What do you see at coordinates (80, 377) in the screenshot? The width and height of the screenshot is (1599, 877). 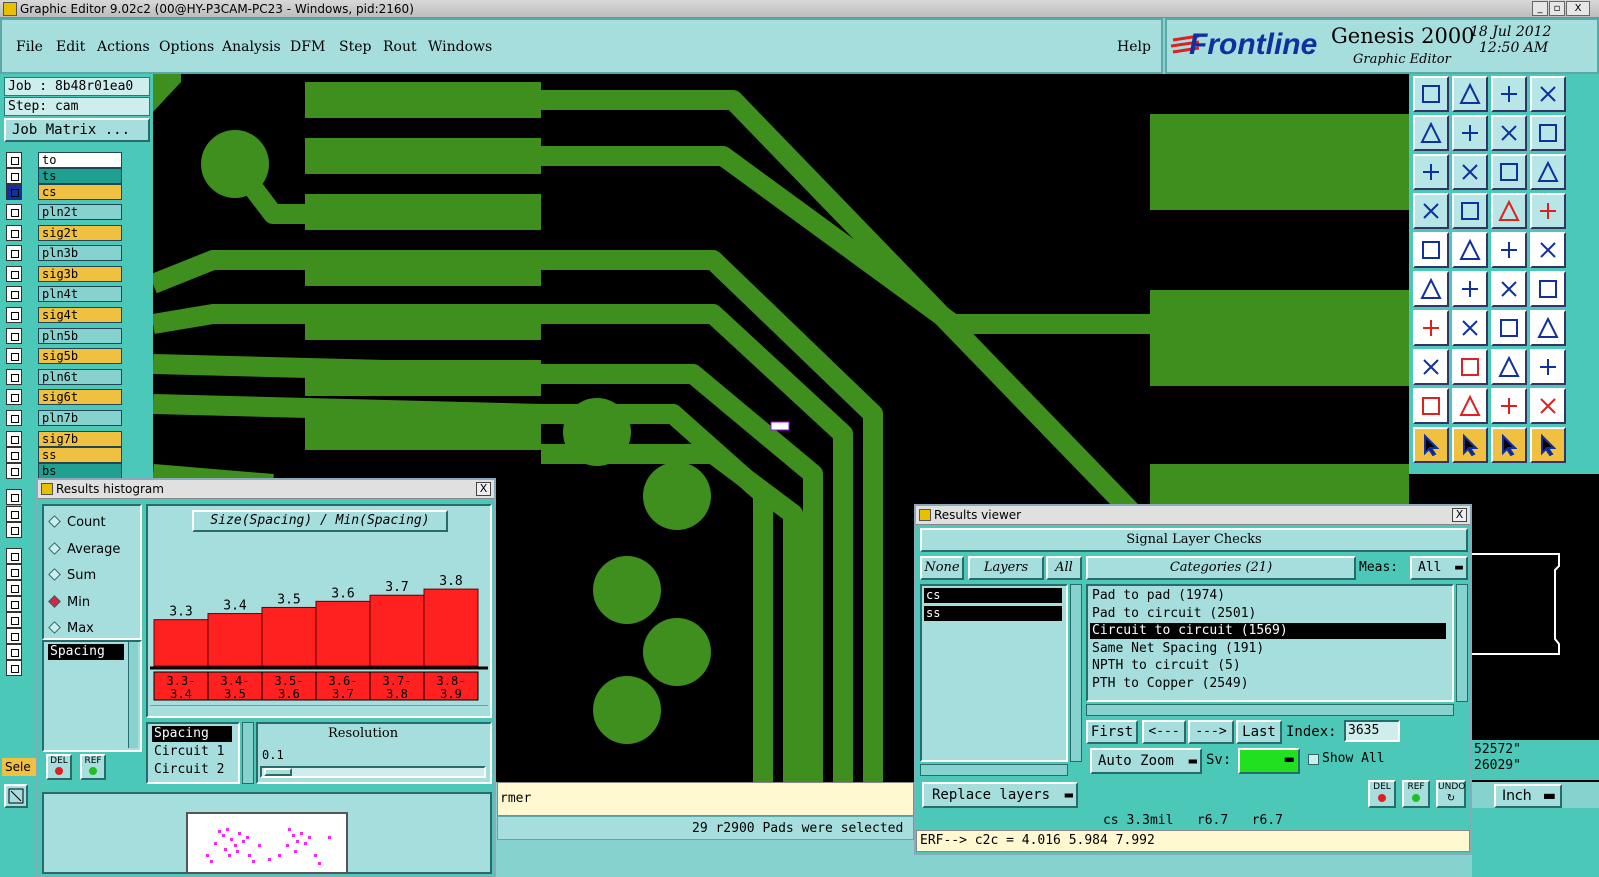 I see `layer-name: pln6t` at bounding box center [80, 377].